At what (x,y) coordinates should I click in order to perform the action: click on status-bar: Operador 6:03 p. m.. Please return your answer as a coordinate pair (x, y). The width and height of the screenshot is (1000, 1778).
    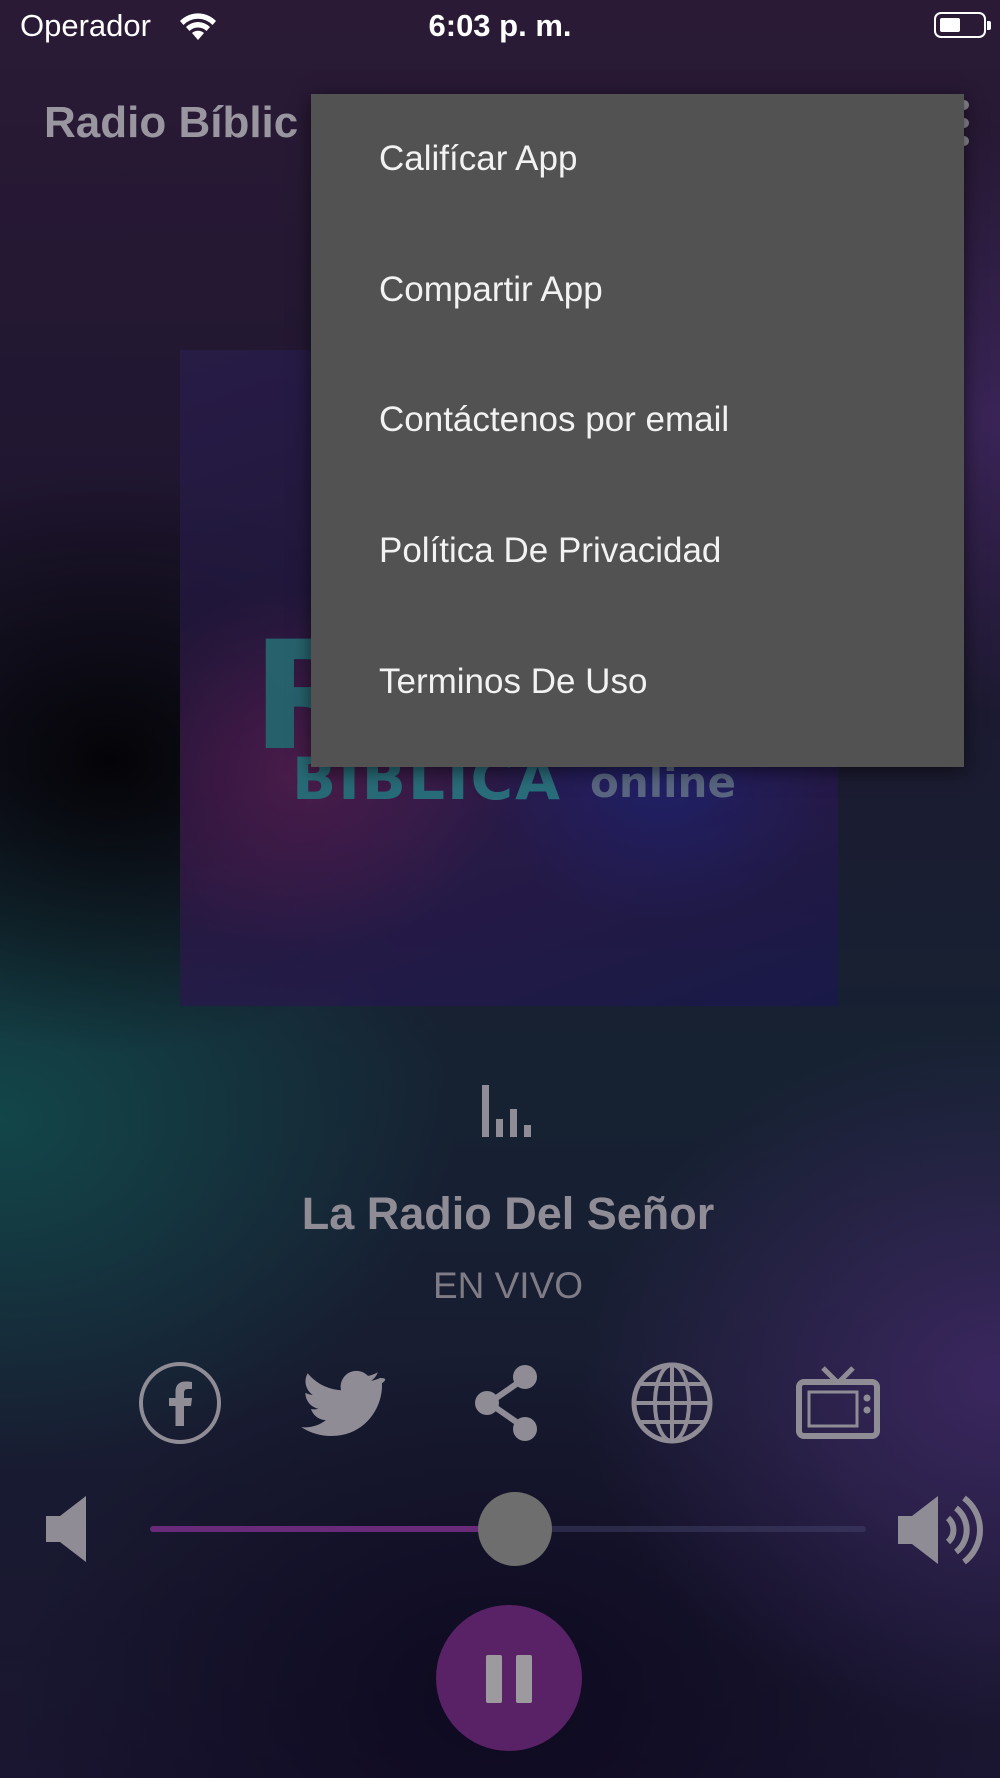
    Looking at the image, I should click on (500, 27).